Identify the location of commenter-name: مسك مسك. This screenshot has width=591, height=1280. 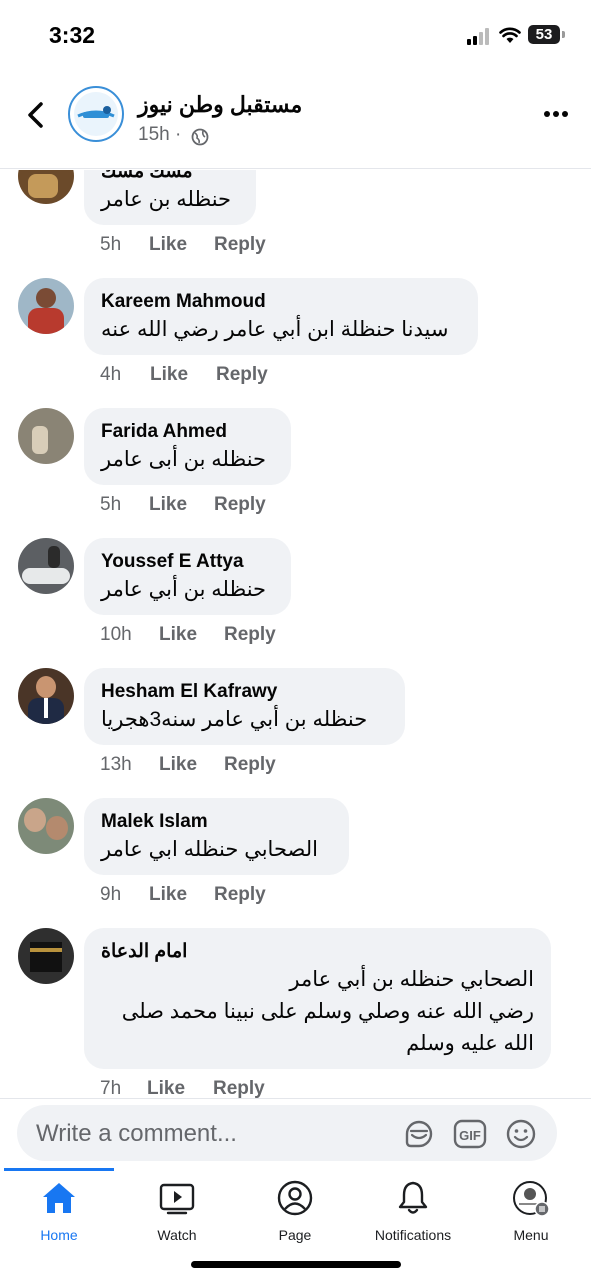
(170, 177).